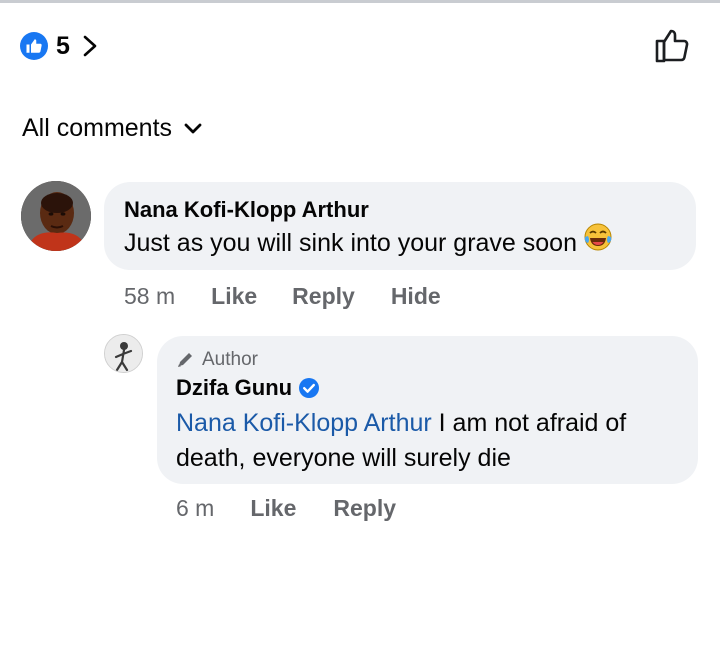 Image resolution: width=720 pixels, height=669 pixels. I want to click on verified-badge-icon, so click(309, 388).